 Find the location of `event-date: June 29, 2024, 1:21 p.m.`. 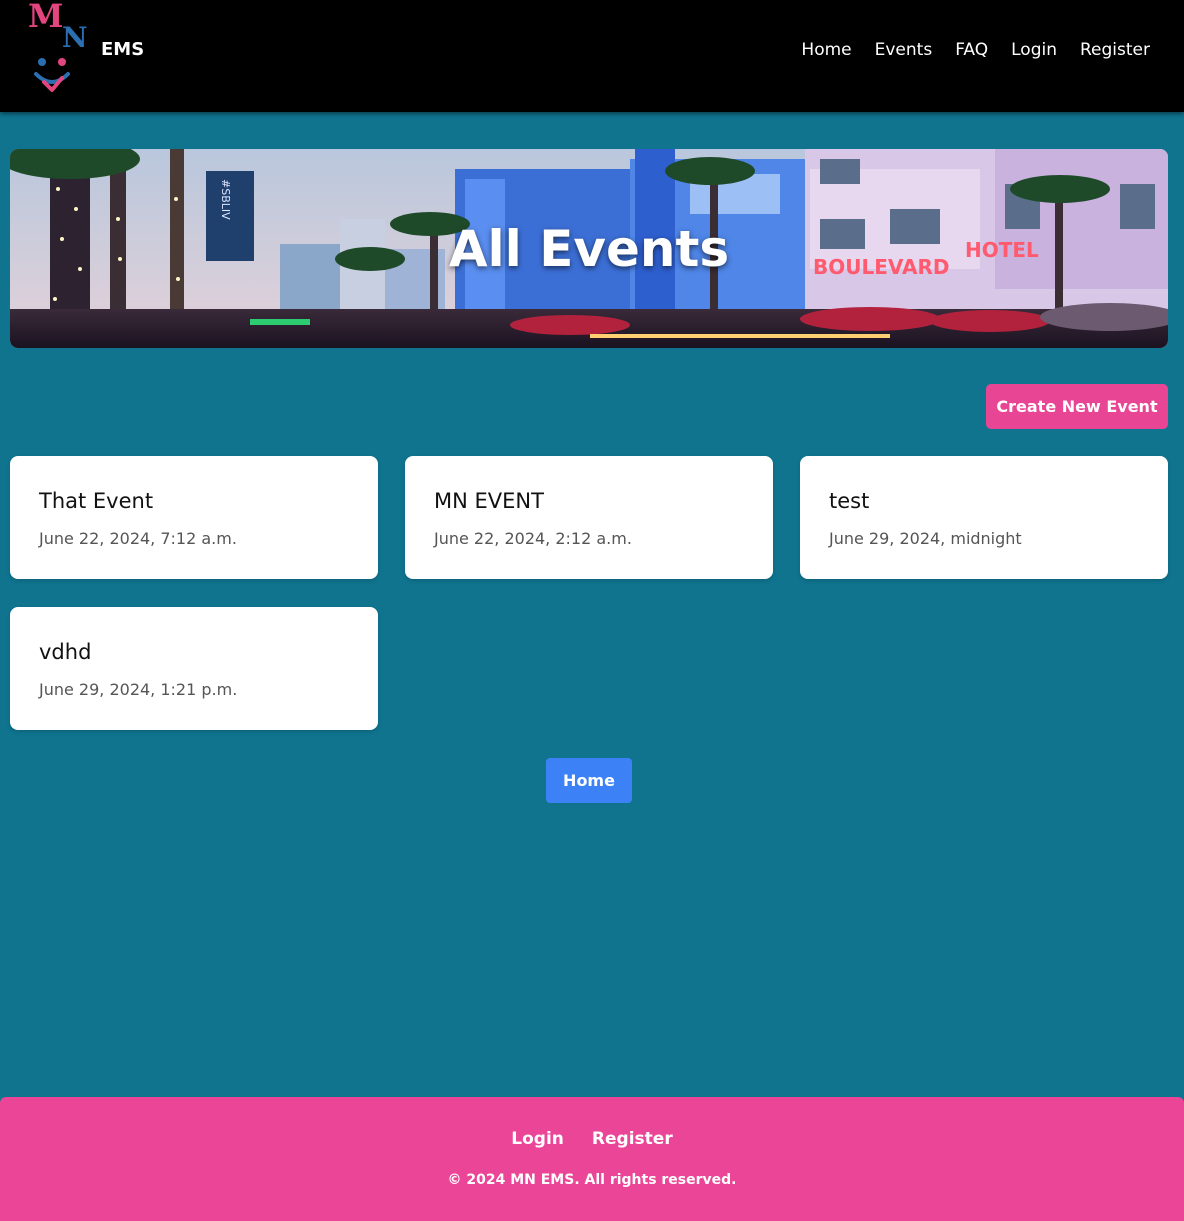

event-date: June 29, 2024, 1:21 p.m. is located at coordinates (138, 689).